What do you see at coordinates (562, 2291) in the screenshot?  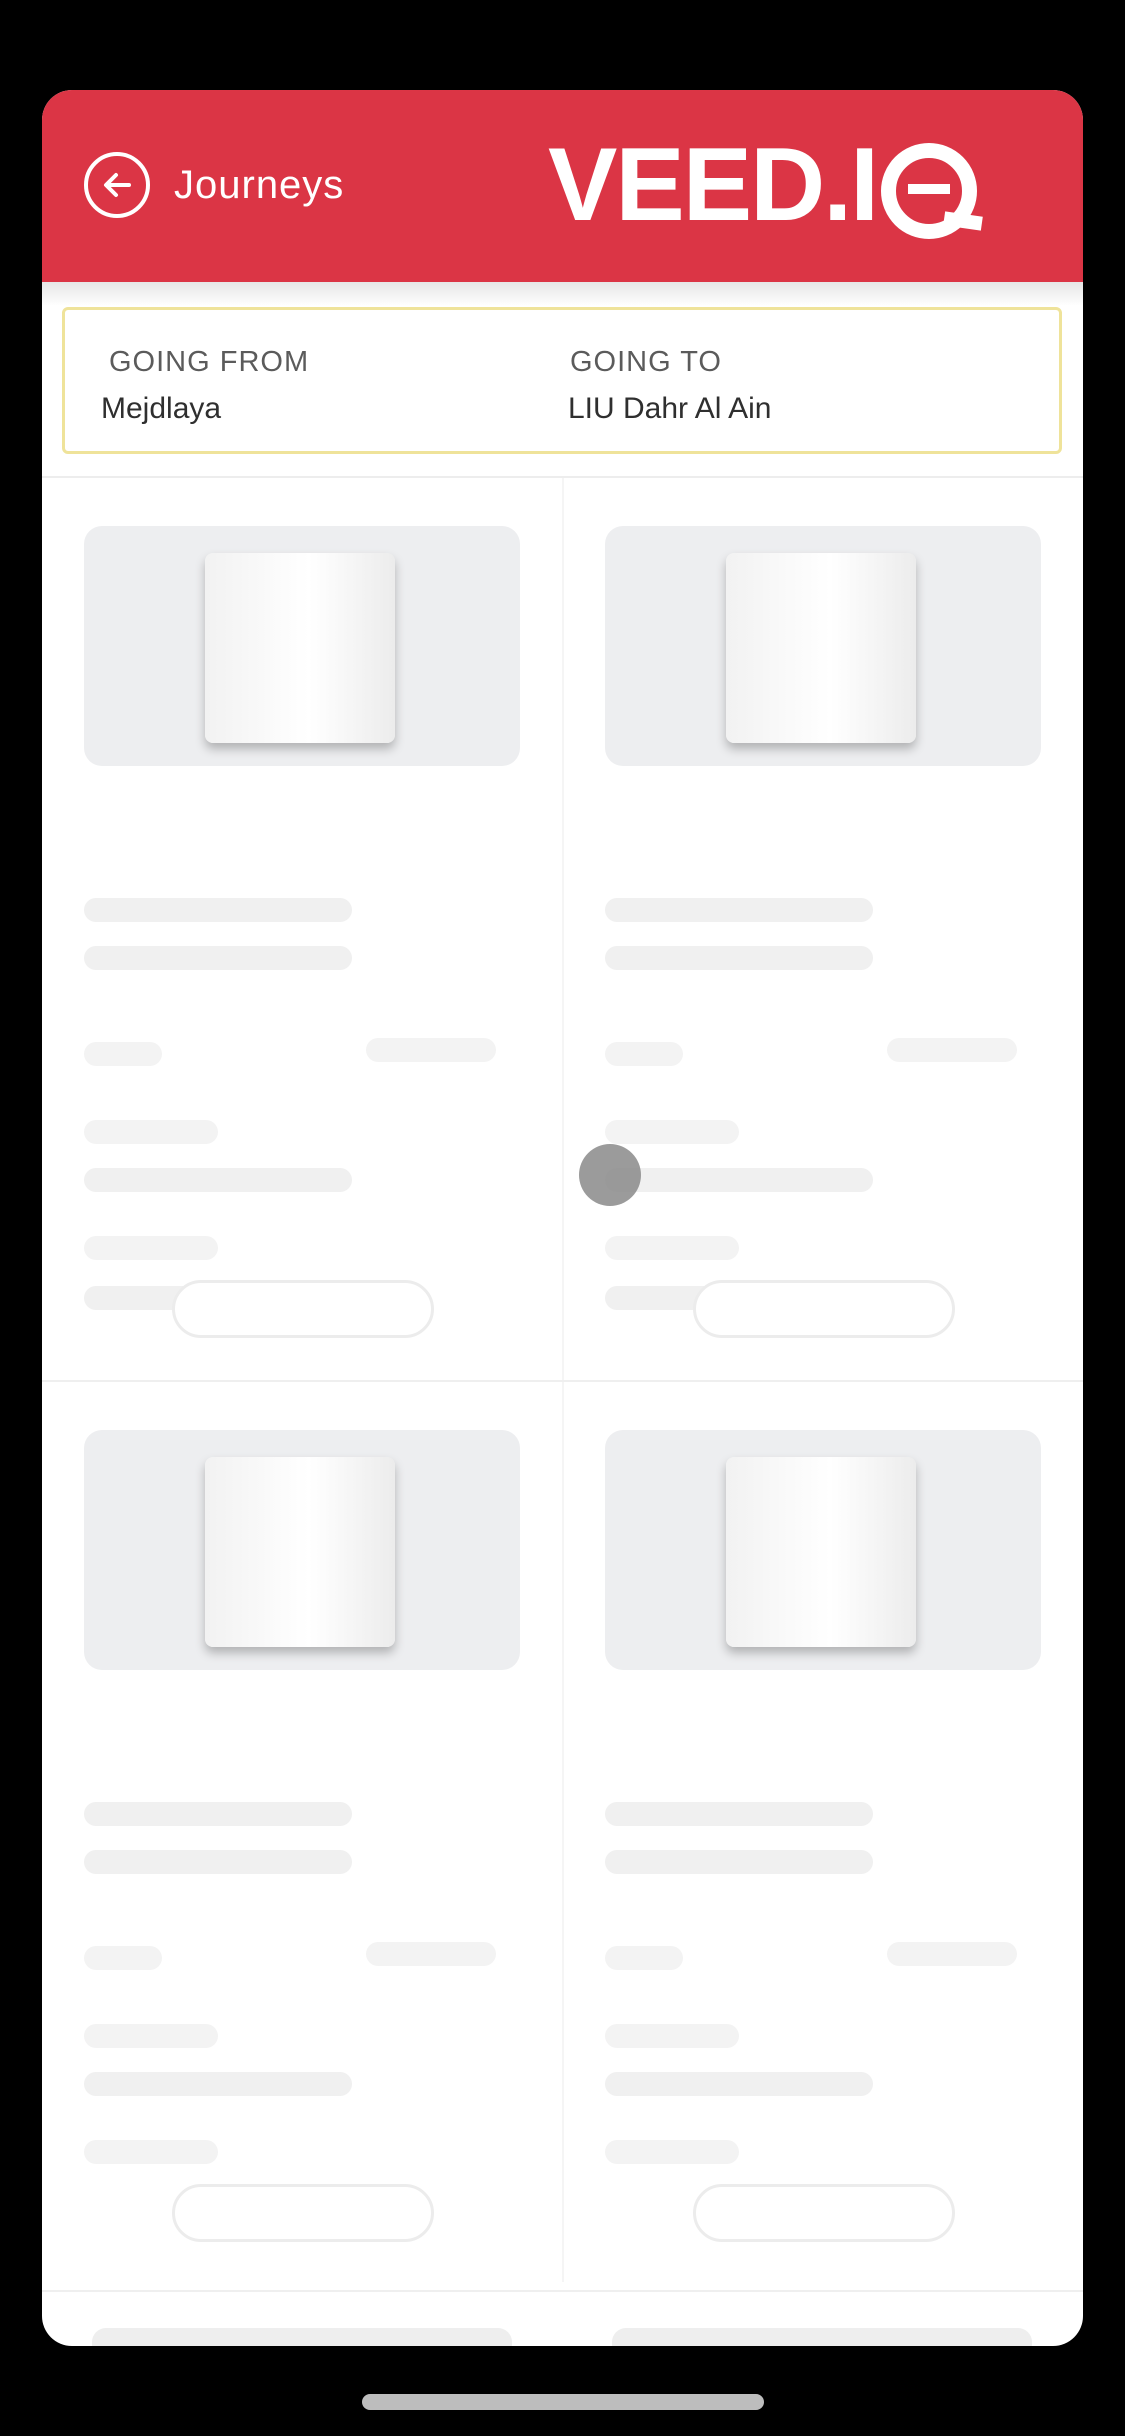 I see `row-divider` at bounding box center [562, 2291].